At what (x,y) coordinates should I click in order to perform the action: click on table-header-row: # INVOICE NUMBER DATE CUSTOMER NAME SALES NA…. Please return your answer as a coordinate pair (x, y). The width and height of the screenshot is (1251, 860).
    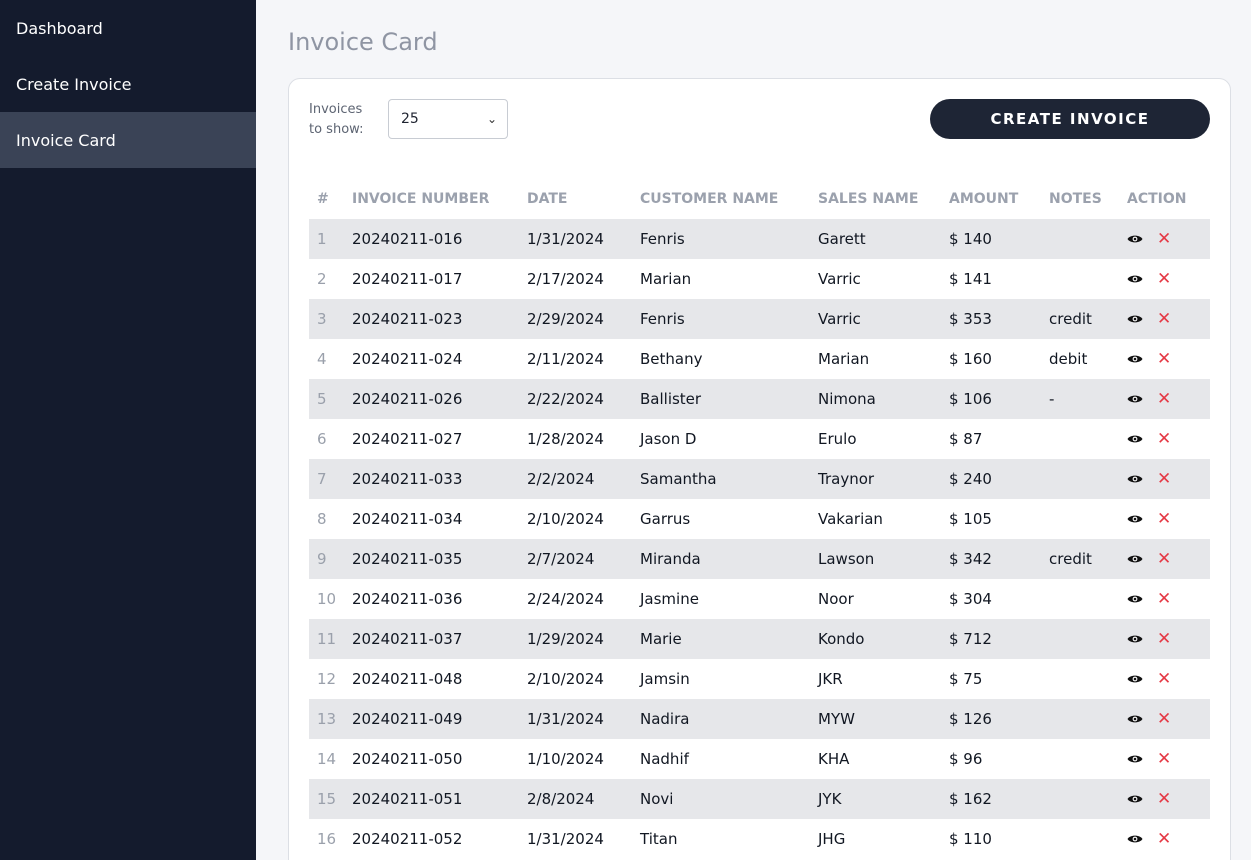
    Looking at the image, I should click on (759, 199).